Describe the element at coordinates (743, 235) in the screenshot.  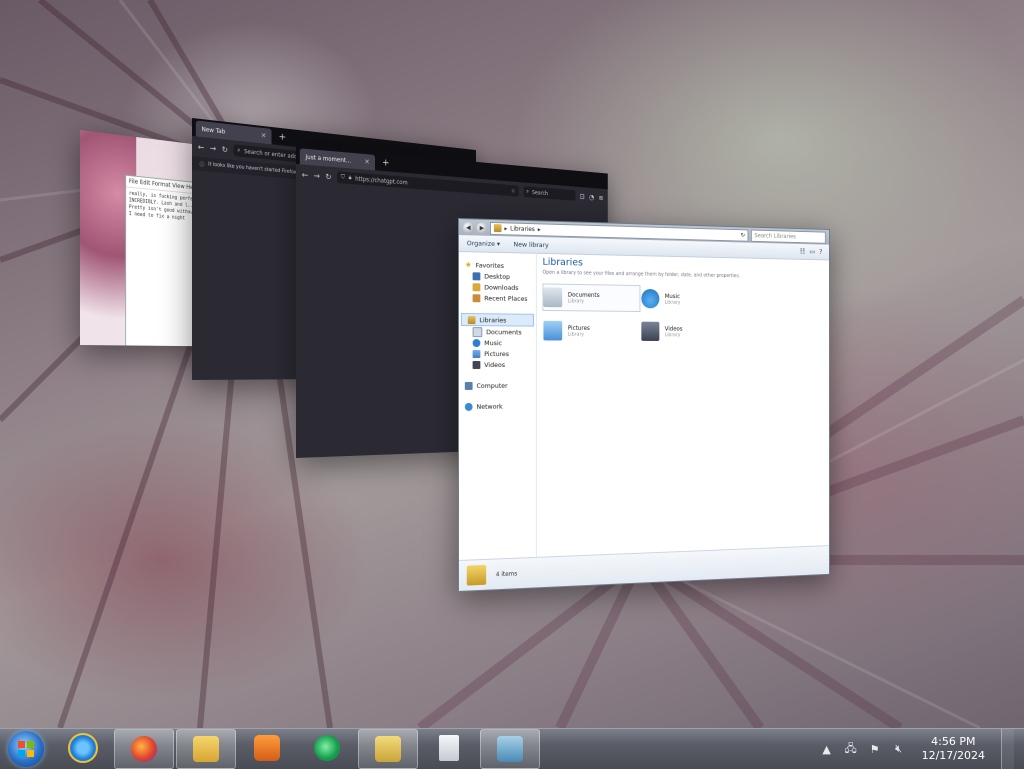
I see `refresh-icon: ↻` at that location.